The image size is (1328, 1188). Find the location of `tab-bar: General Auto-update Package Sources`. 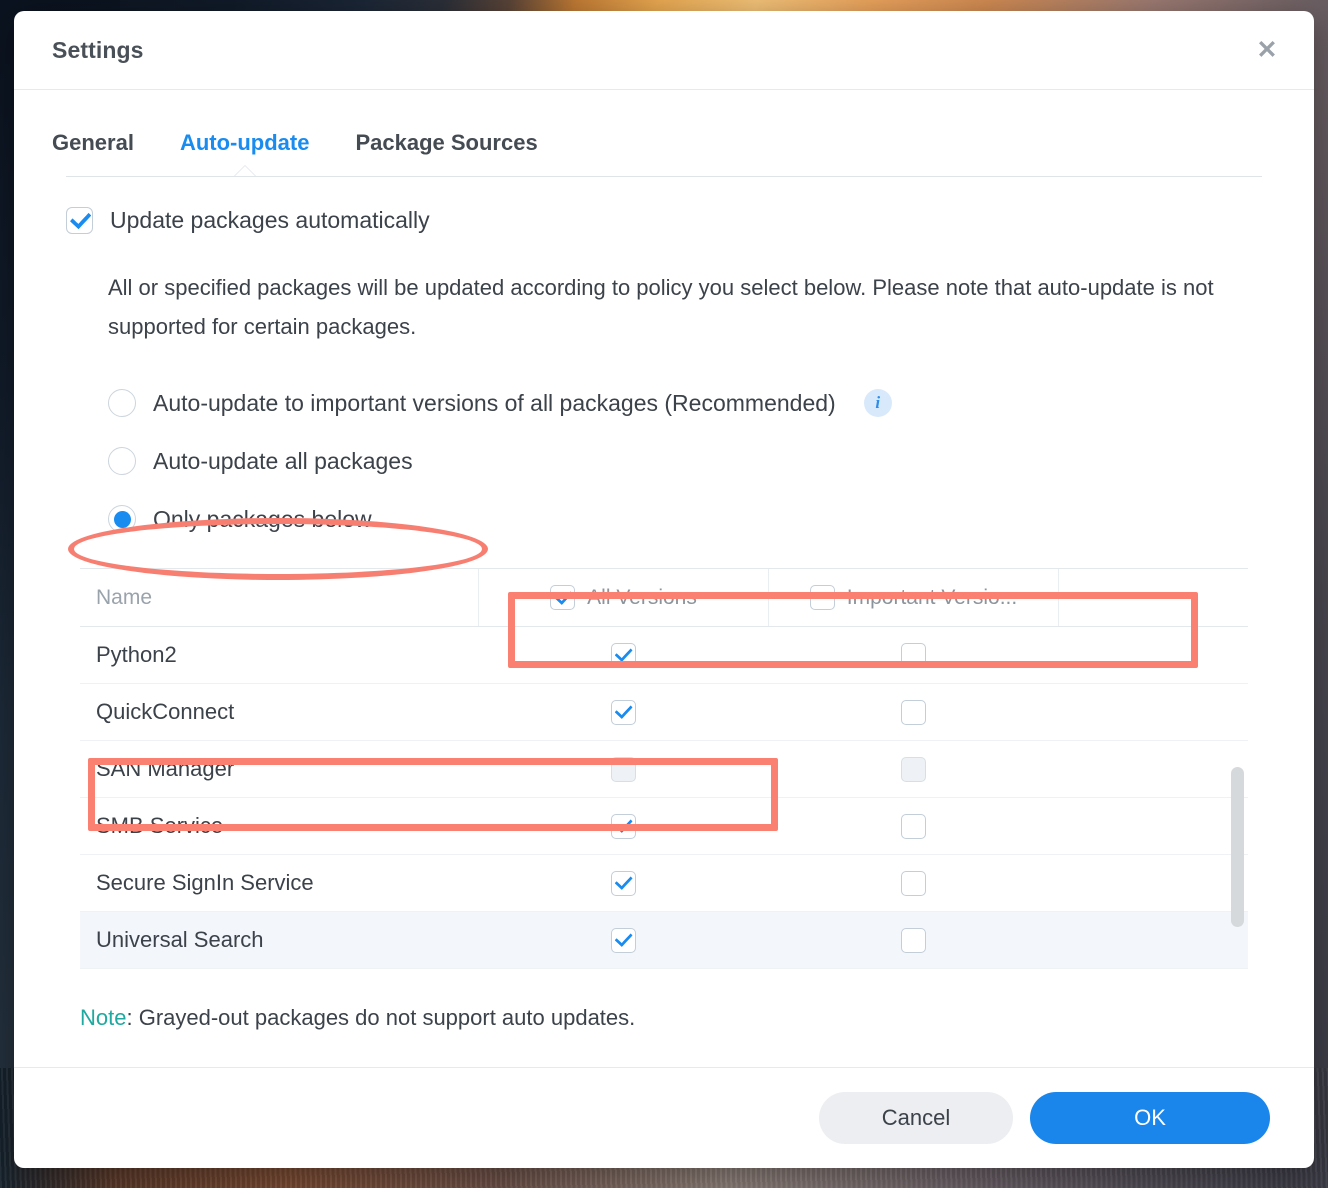

tab-bar: General Auto-update Package Sources is located at coordinates (664, 133).